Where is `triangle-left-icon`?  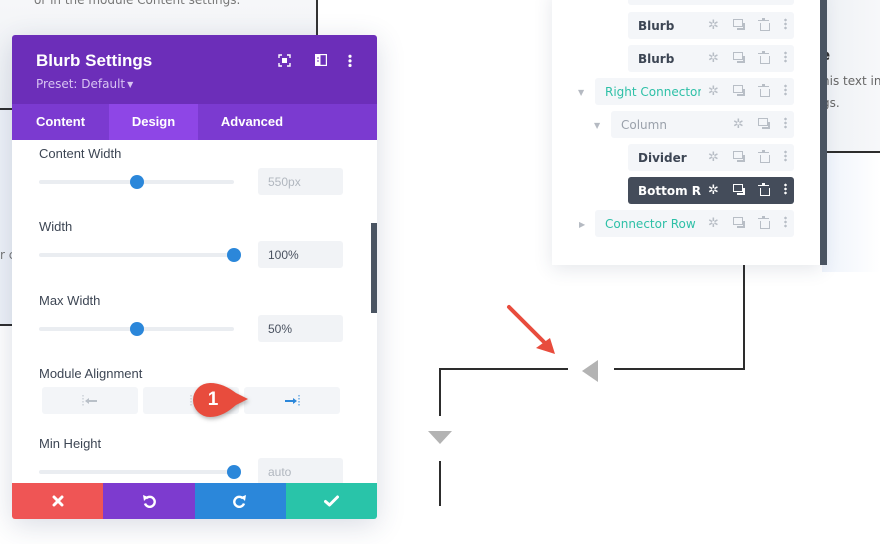
triangle-left-icon is located at coordinates (590, 371).